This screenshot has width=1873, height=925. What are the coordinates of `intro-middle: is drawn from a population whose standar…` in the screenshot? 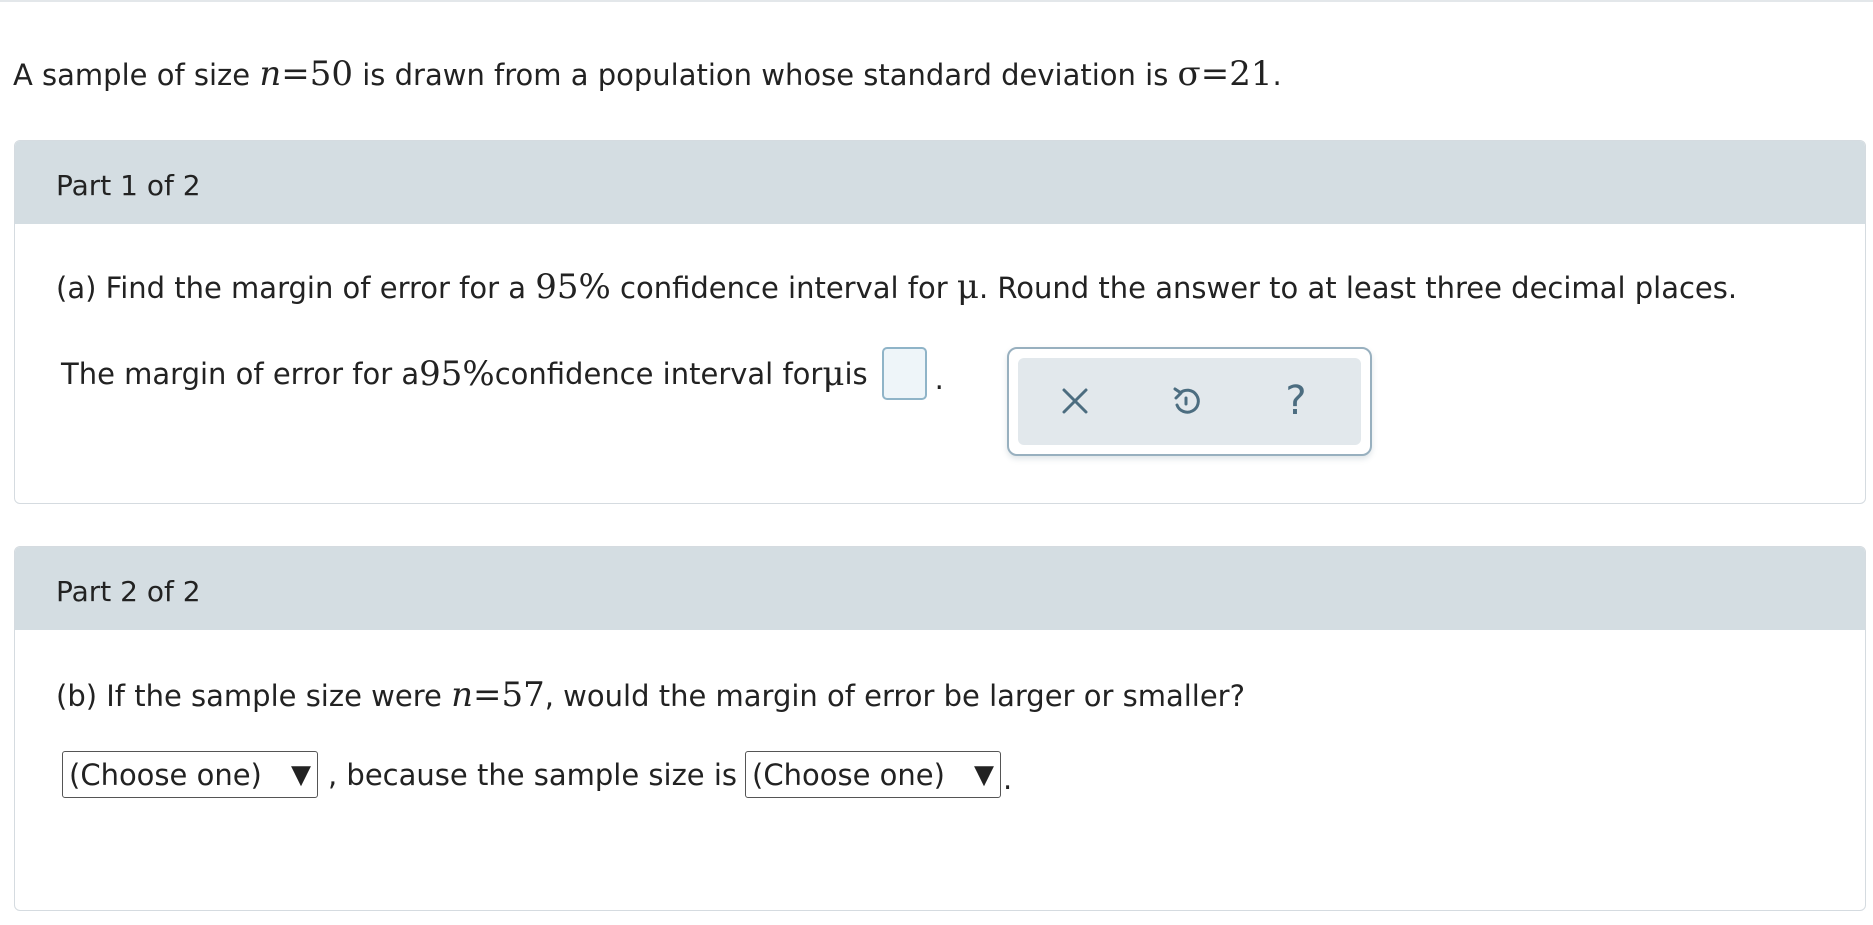 It's located at (765, 75).